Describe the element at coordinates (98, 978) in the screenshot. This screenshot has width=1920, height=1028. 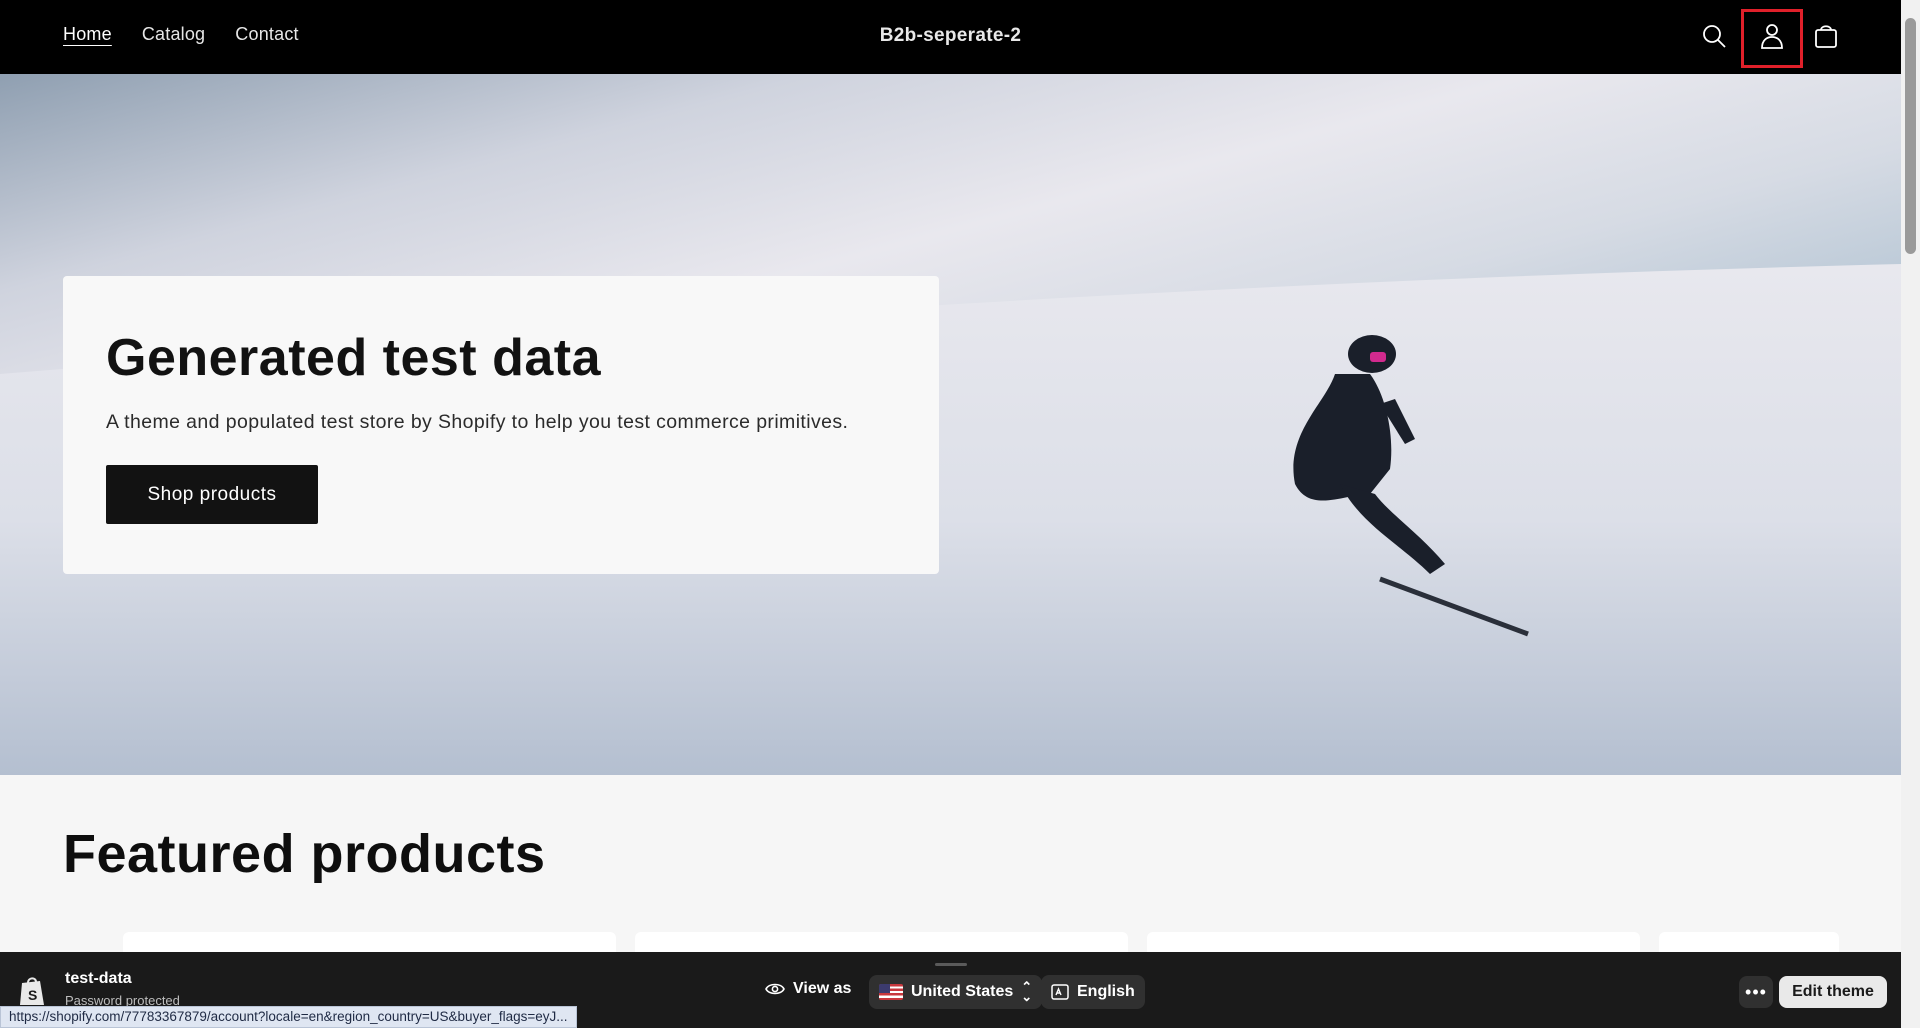
I see `shop-name: test-data` at that location.